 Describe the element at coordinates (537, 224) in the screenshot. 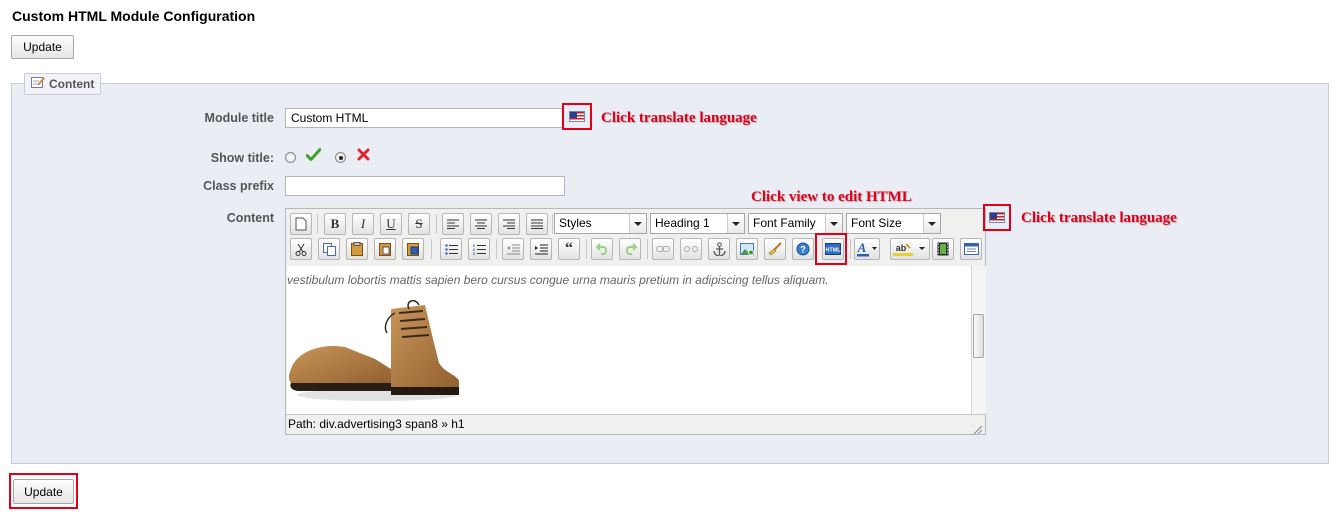

I see `align-justify-icon` at that location.